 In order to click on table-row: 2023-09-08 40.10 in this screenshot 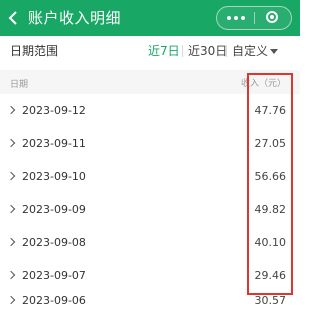, I will do `click(150, 243)`.